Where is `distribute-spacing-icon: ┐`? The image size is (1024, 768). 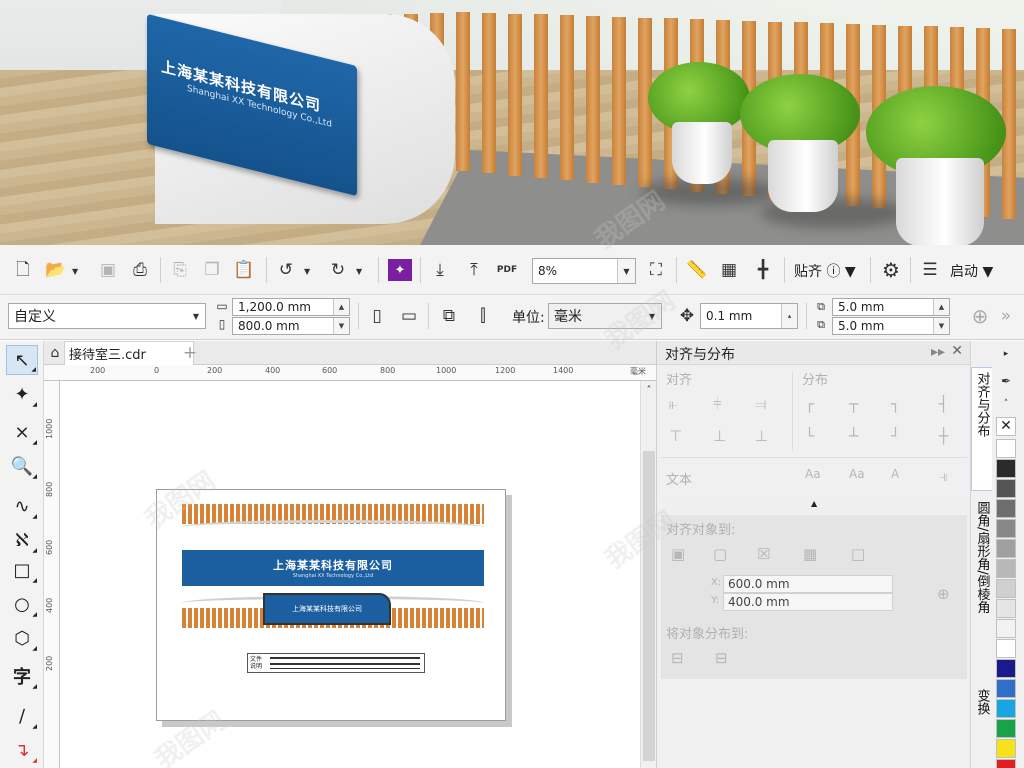 distribute-spacing-icon: ┐ is located at coordinates (895, 404).